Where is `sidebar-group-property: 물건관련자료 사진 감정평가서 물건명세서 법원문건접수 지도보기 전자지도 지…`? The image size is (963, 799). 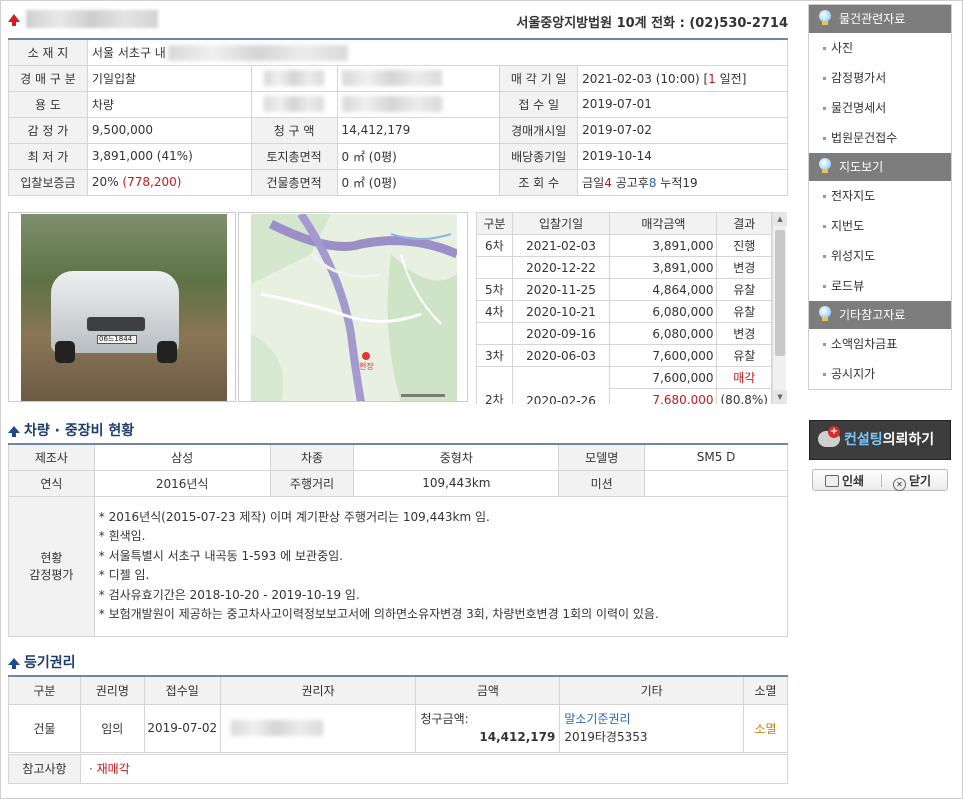 sidebar-group-property: 물건관련자료 사진 감정평가서 물건명세서 법원문건접수 지도보기 전자지도 지… is located at coordinates (880, 197).